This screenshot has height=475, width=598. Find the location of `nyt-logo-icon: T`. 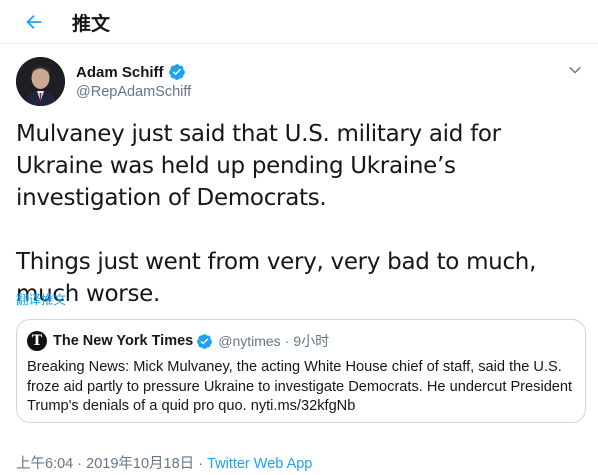

nyt-logo-icon: T is located at coordinates (37, 341).